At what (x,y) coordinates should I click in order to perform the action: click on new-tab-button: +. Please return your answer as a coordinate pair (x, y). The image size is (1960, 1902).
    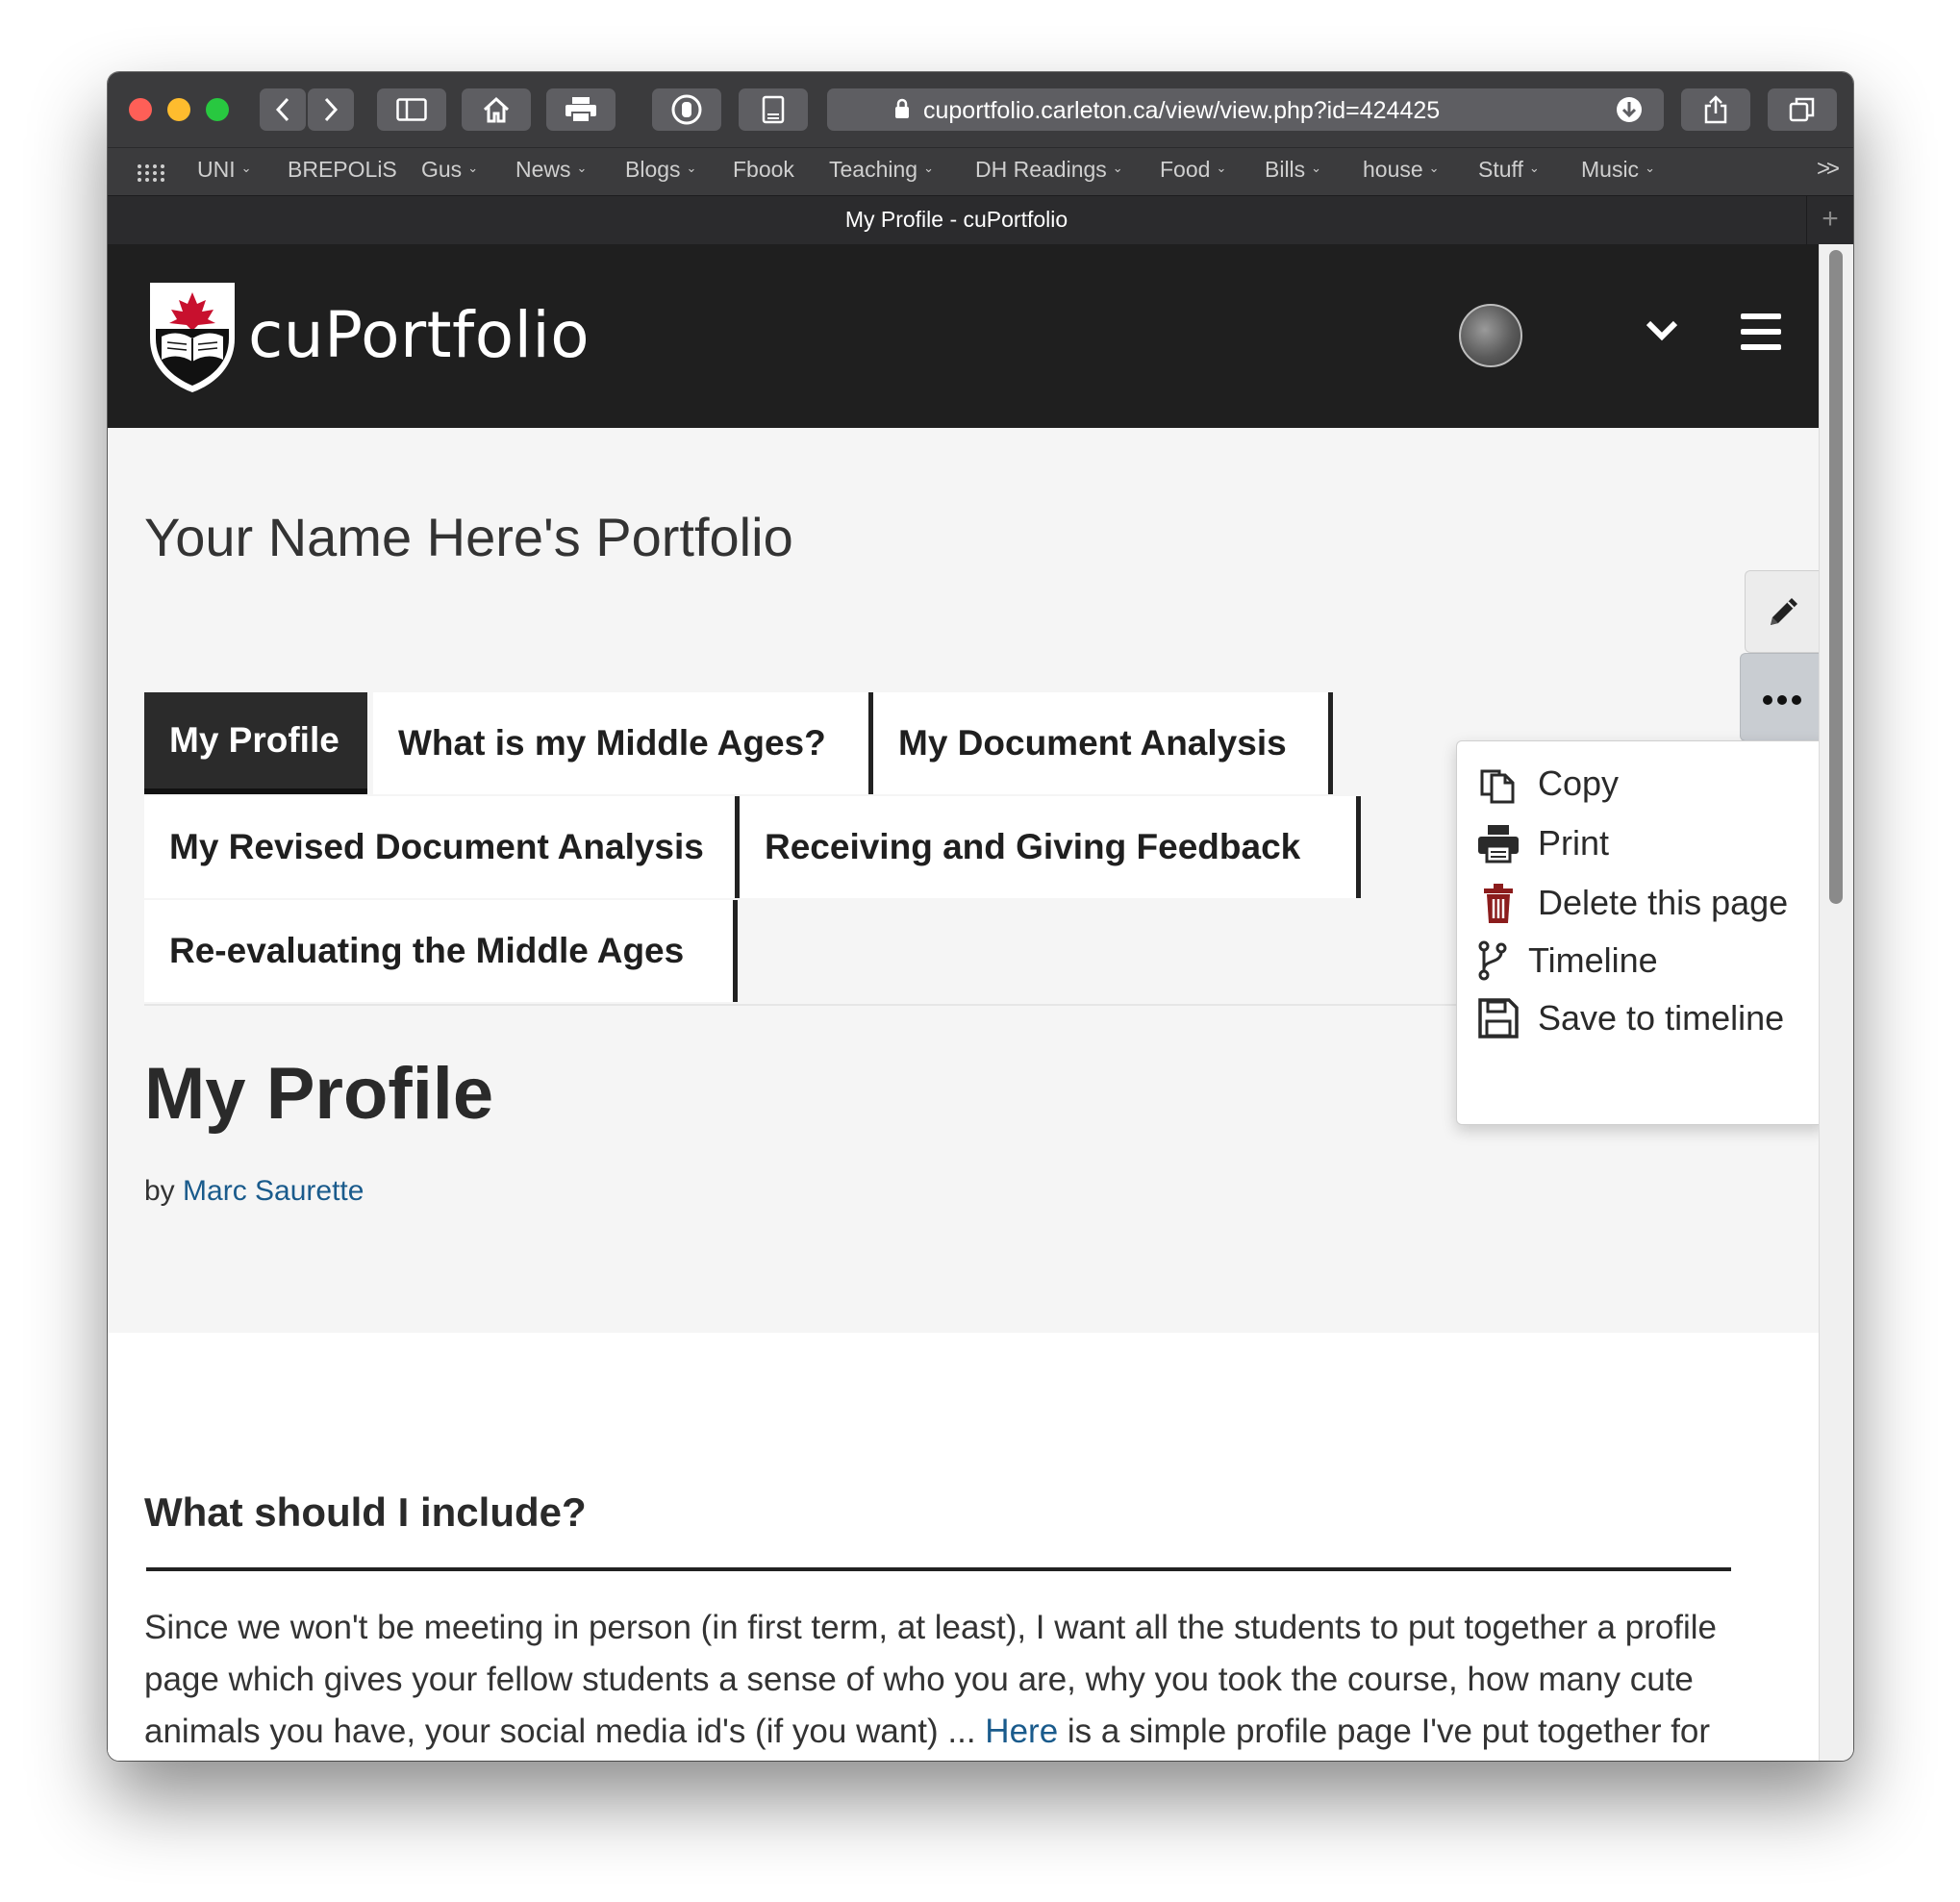
    Looking at the image, I should click on (1829, 220).